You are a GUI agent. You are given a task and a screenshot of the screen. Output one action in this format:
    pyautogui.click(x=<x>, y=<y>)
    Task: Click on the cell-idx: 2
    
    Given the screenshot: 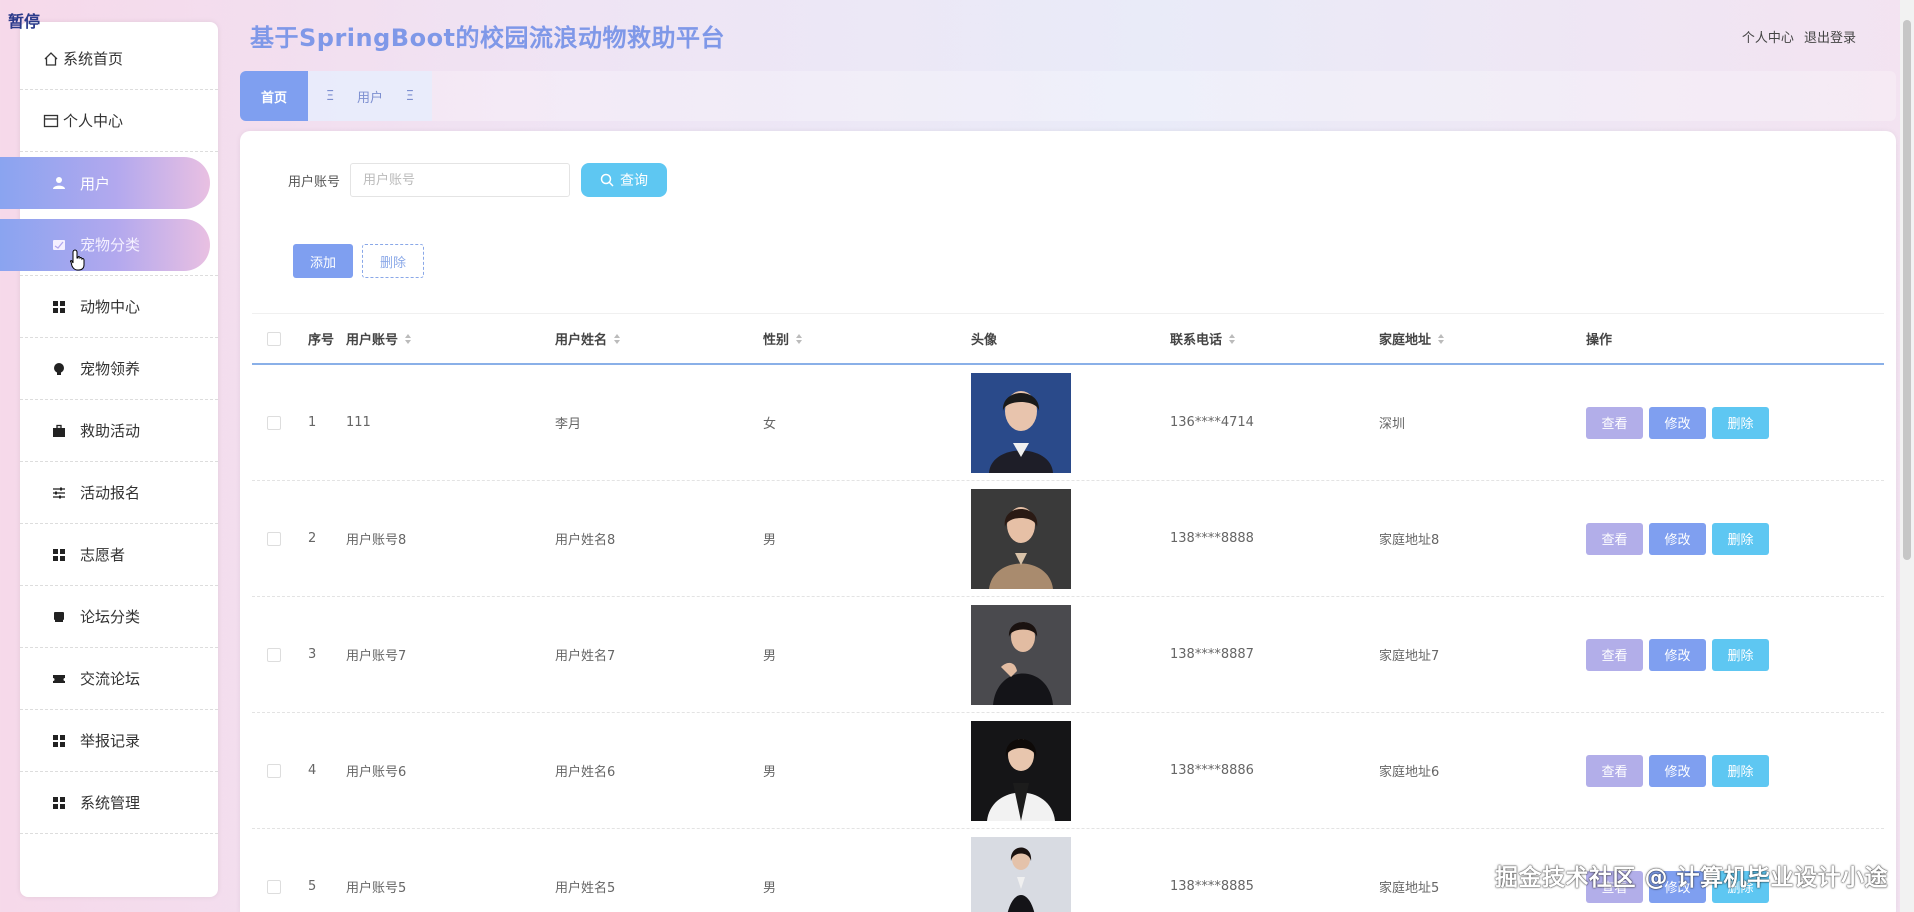 What is the action you would take?
    pyautogui.click(x=312, y=538)
    